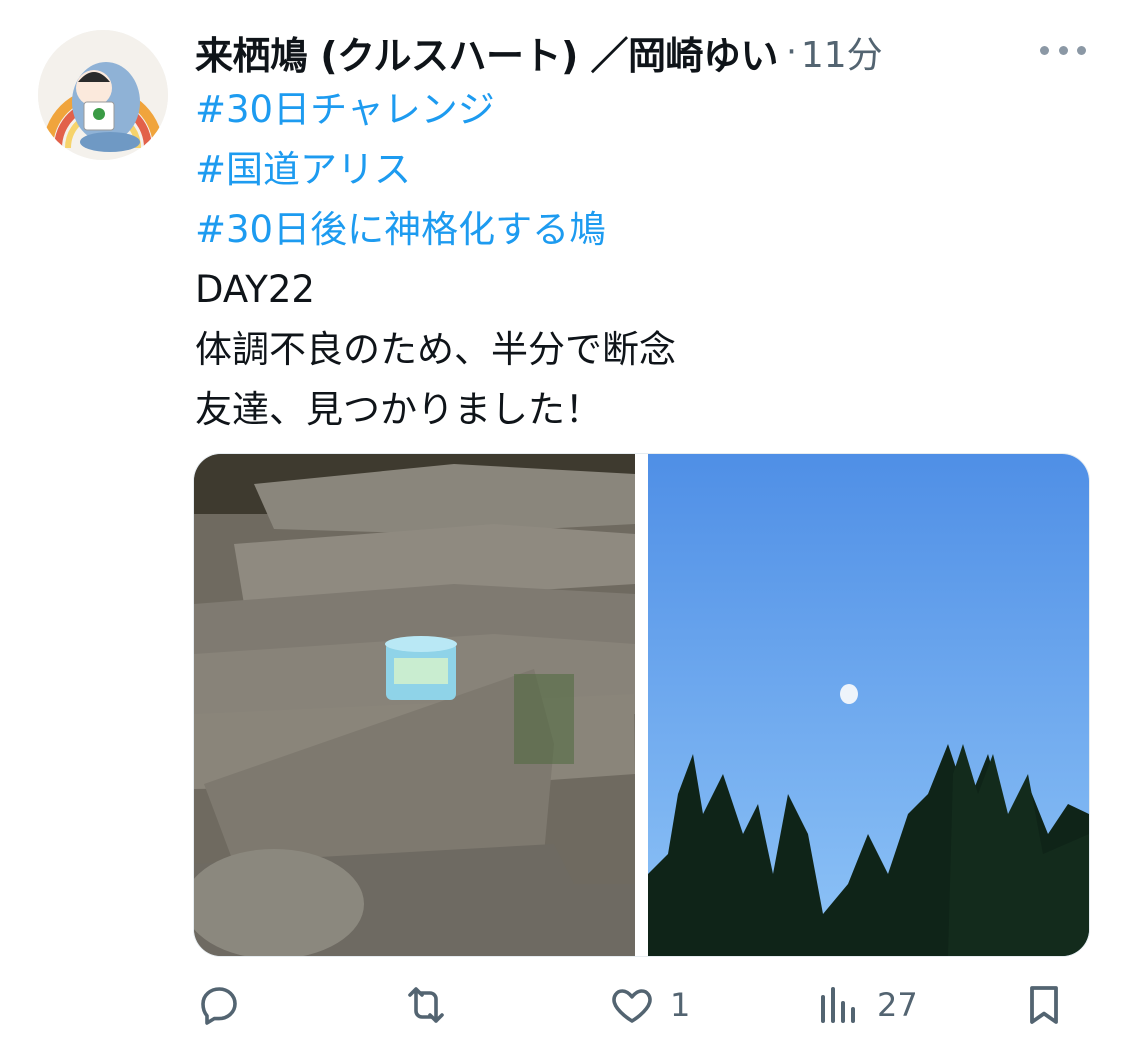  Describe the element at coordinates (421, 668) in the screenshot. I see `cup-object` at that location.